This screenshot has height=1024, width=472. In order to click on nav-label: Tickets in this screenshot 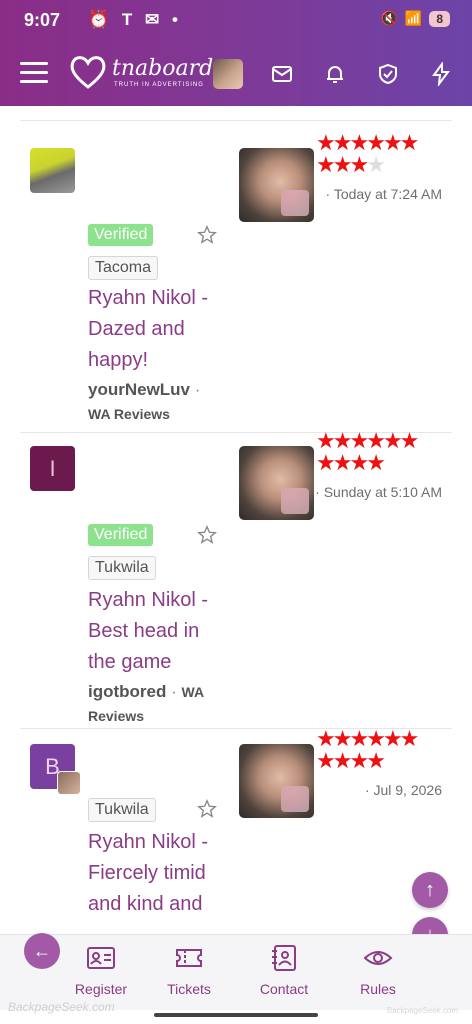, I will do `click(189, 989)`.